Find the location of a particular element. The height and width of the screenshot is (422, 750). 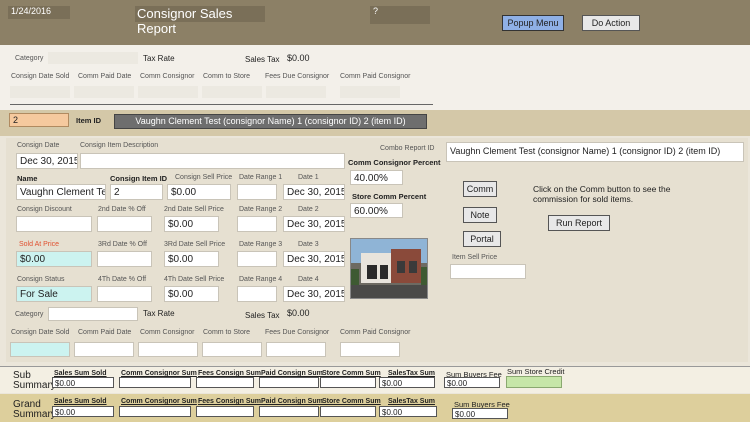

date-range2-field is located at coordinates (257, 224).